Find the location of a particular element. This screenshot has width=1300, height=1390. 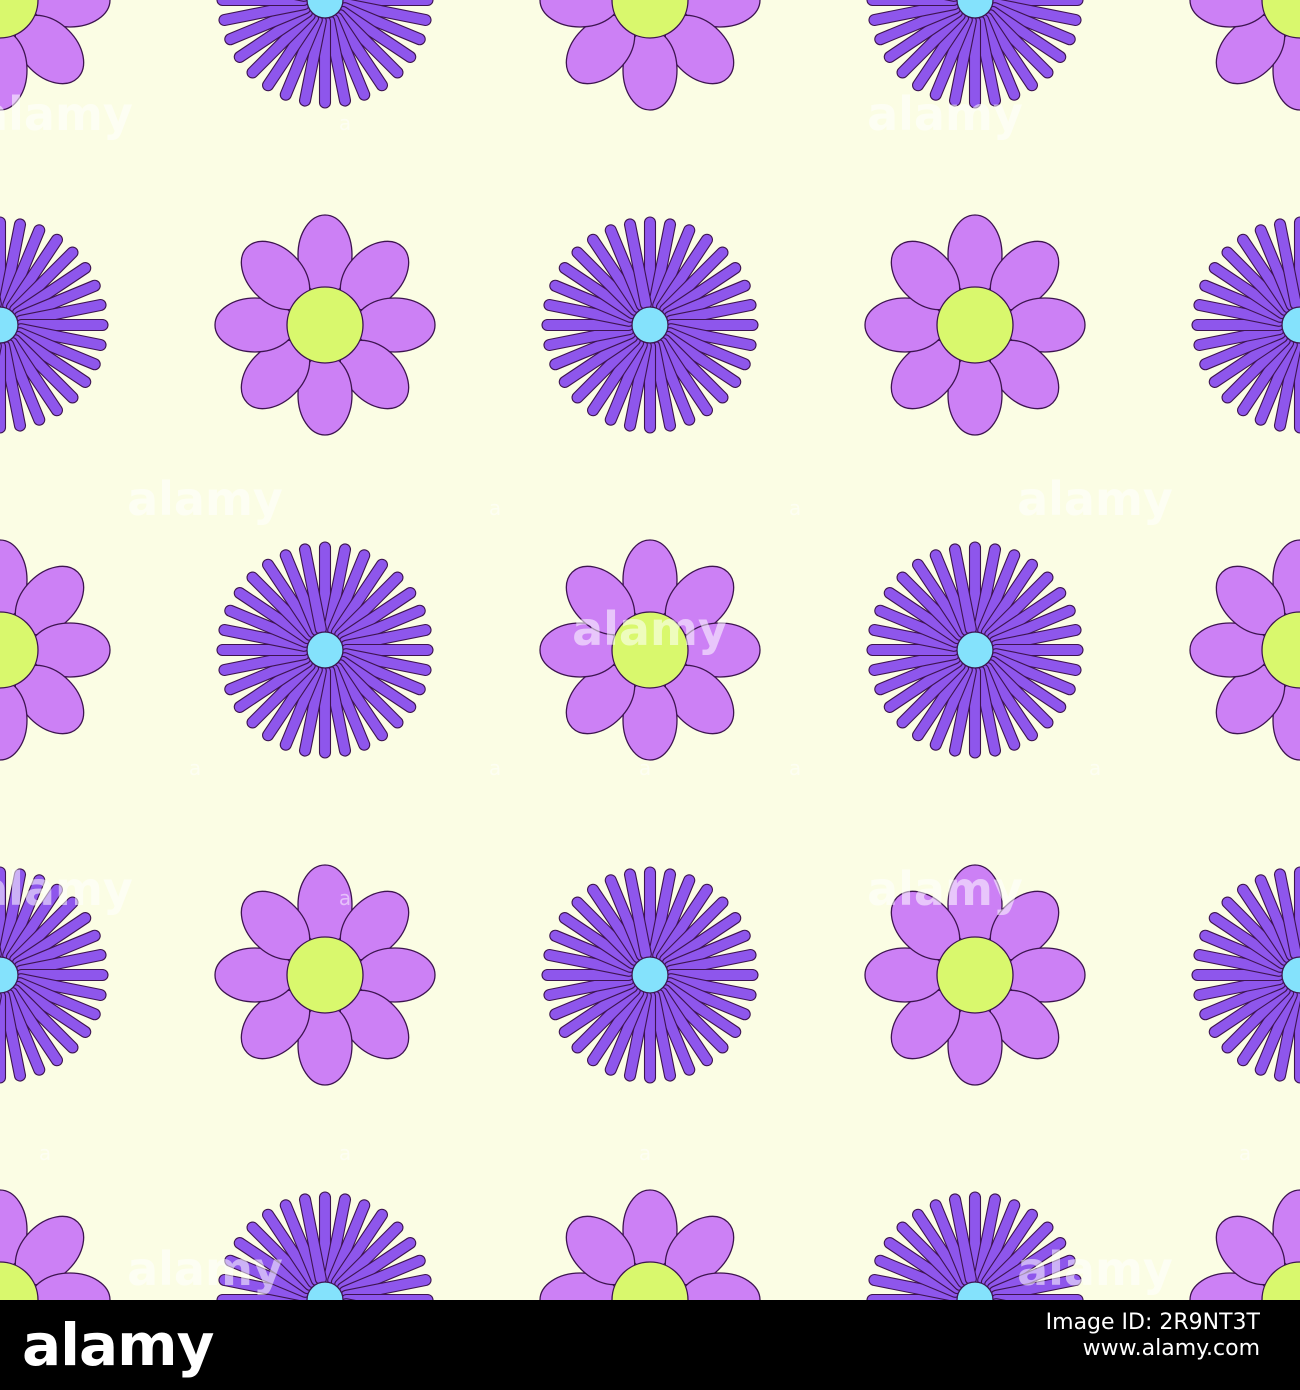

footer-bar: alamy Image ID: 2R9NT3T www.alamy.com is located at coordinates (650, 1345).